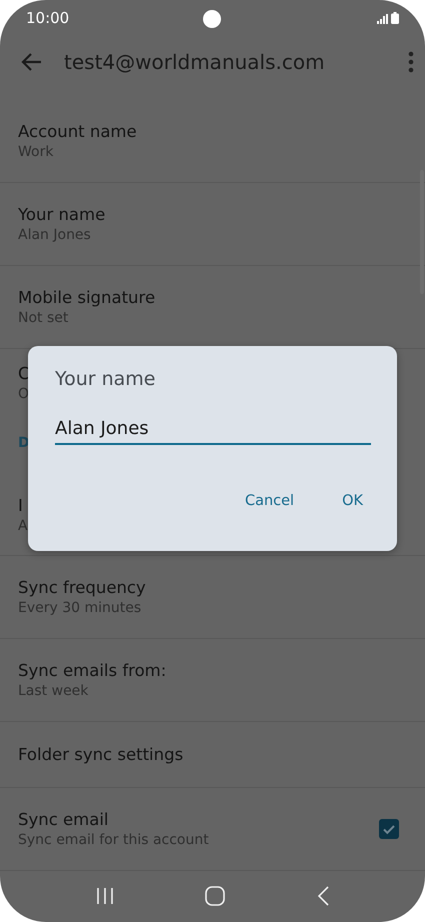  What do you see at coordinates (212, 755) in the screenshot?
I see `settings-row: Folder sync settings` at bounding box center [212, 755].